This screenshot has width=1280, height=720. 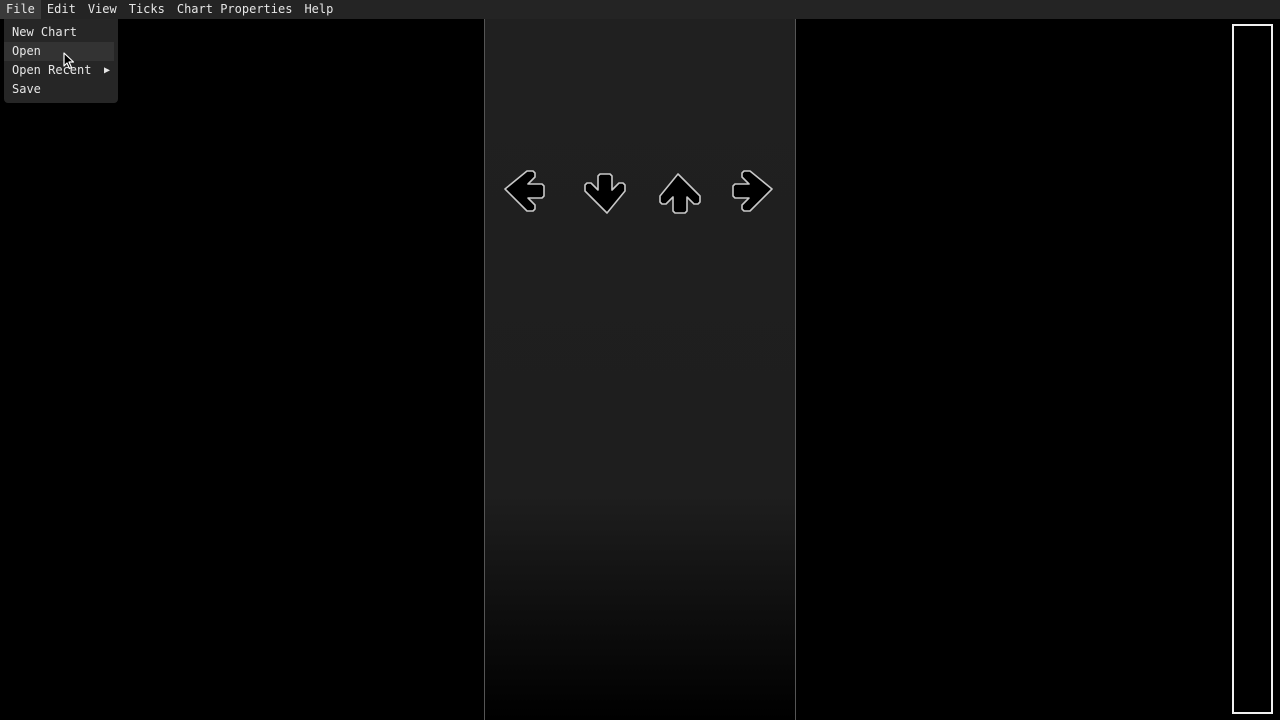 I want to click on menu-item-label: Open, so click(x=26, y=51).